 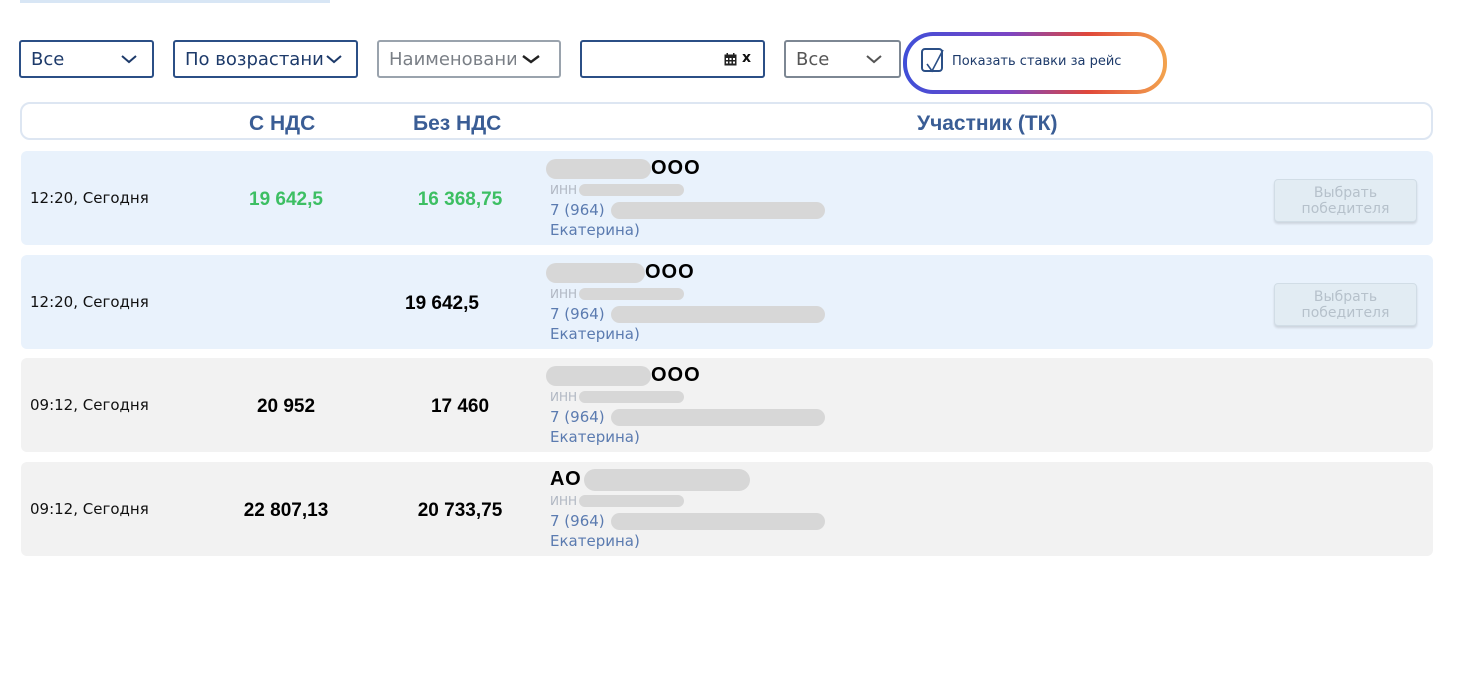 I want to click on date-input: x, so click(x=672, y=59).